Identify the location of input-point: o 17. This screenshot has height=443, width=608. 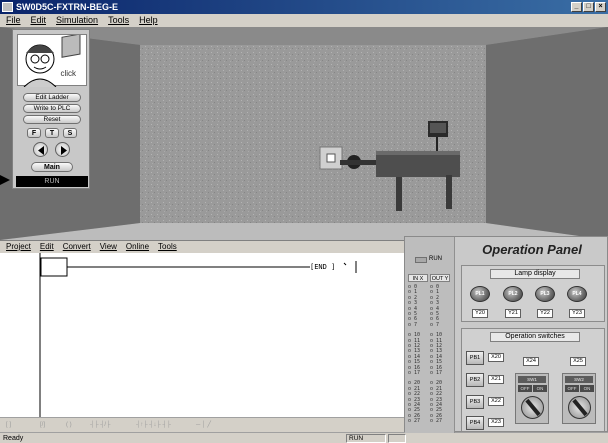
(414, 373).